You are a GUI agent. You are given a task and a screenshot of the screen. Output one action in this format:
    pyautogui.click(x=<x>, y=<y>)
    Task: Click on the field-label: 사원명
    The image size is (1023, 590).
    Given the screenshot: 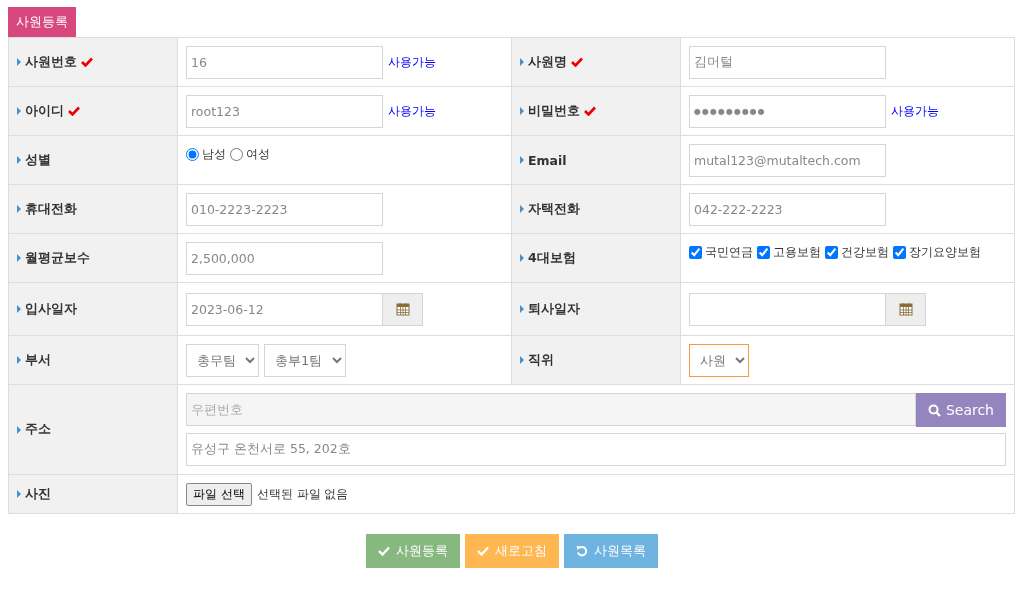 What is the action you would take?
    pyautogui.click(x=547, y=62)
    